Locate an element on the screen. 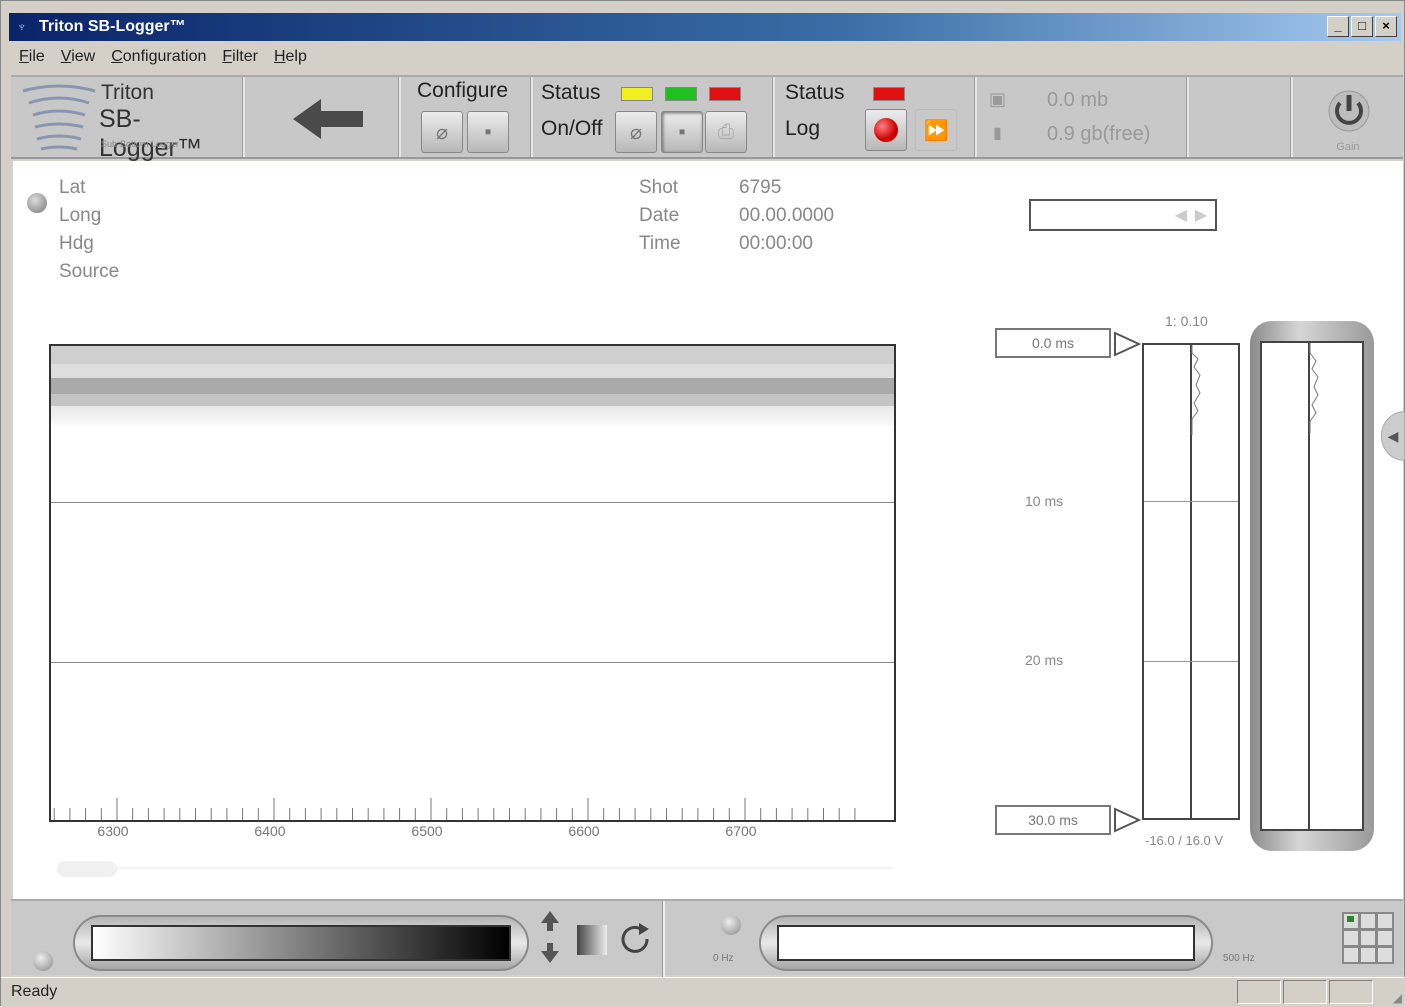 The height and width of the screenshot is (1007, 1405). frequency-filter-bar is located at coordinates (986, 943).